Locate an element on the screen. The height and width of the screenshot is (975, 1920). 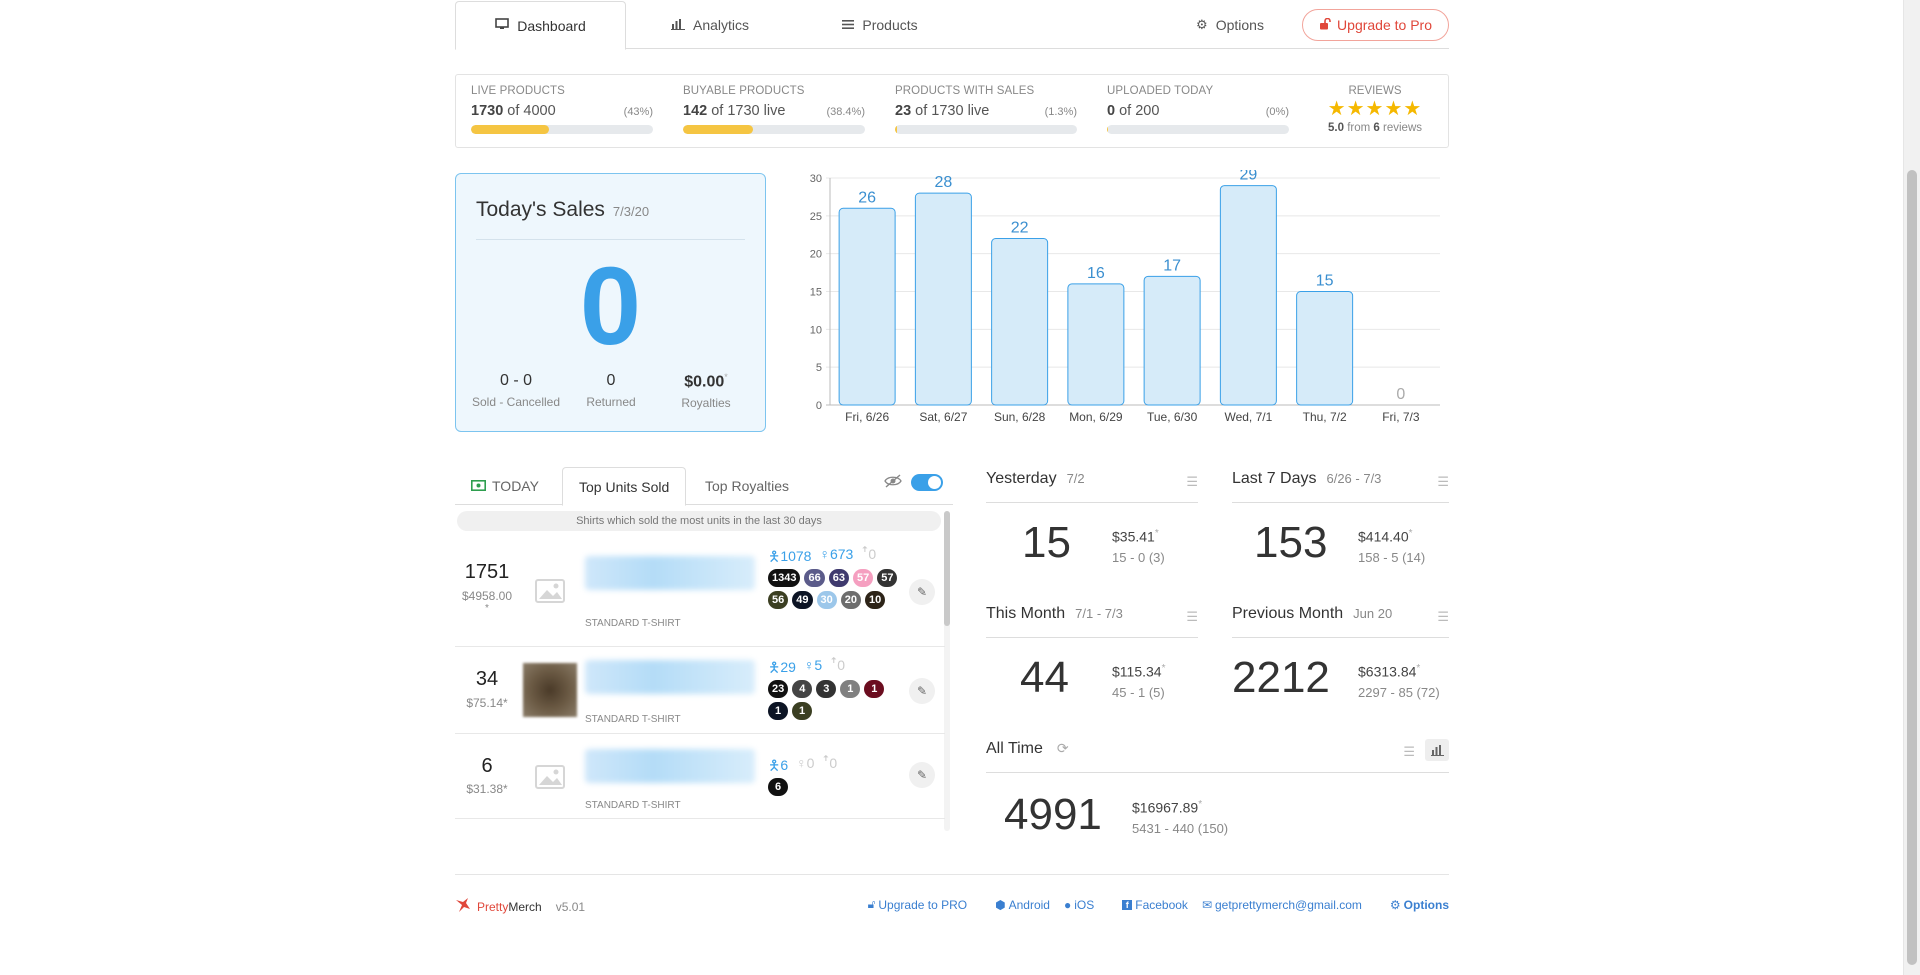
product-row: 6 $31.38* STANDARD T-SHIRT 🯅6 ♀0 ꜛ0 6 ✎ is located at coordinates (700, 777).